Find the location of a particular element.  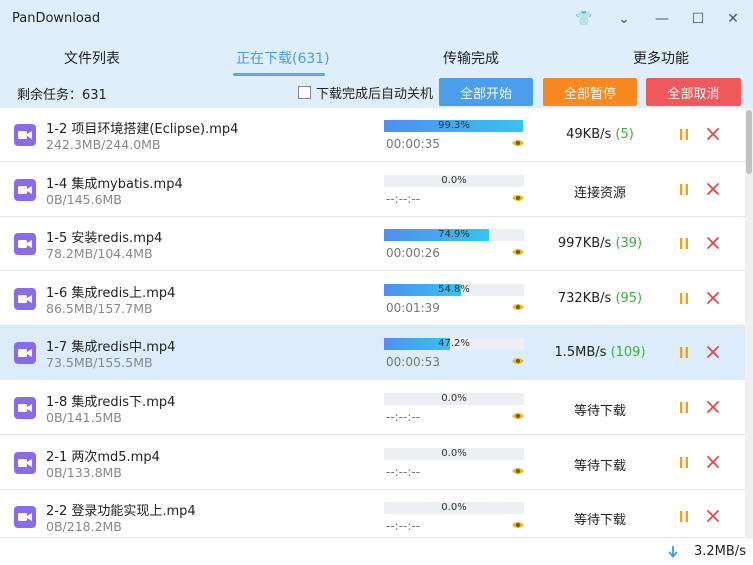

minimize-icon: — is located at coordinates (662, 19).